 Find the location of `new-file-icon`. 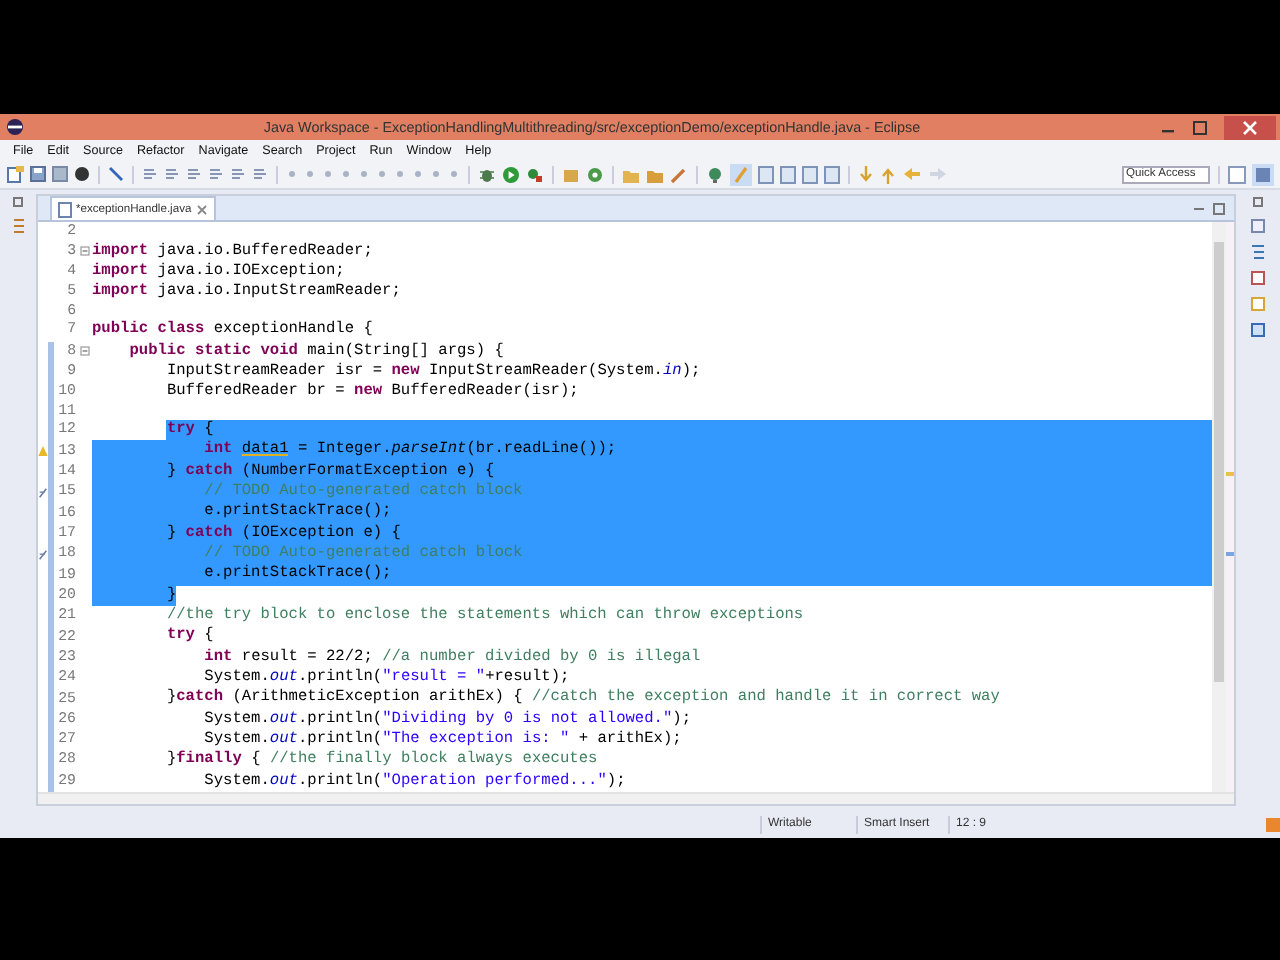

new-file-icon is located at coordinates (15, 174).